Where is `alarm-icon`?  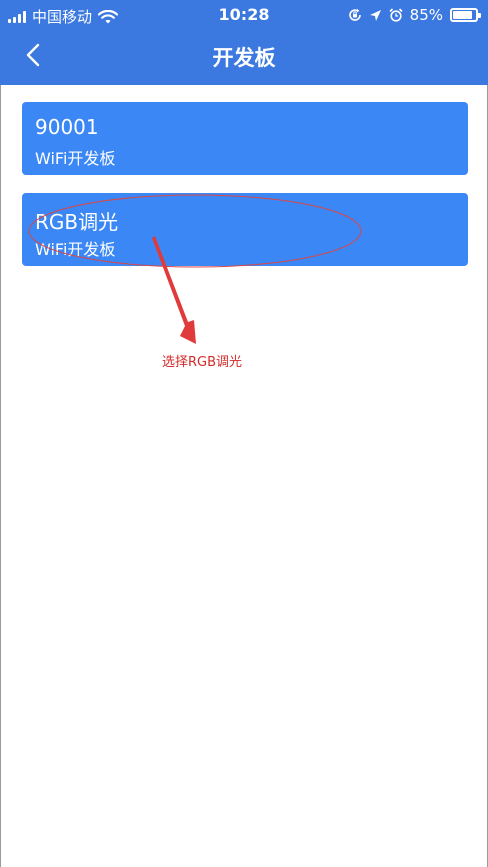
alarm-icon is located at coordinates (396, 15).